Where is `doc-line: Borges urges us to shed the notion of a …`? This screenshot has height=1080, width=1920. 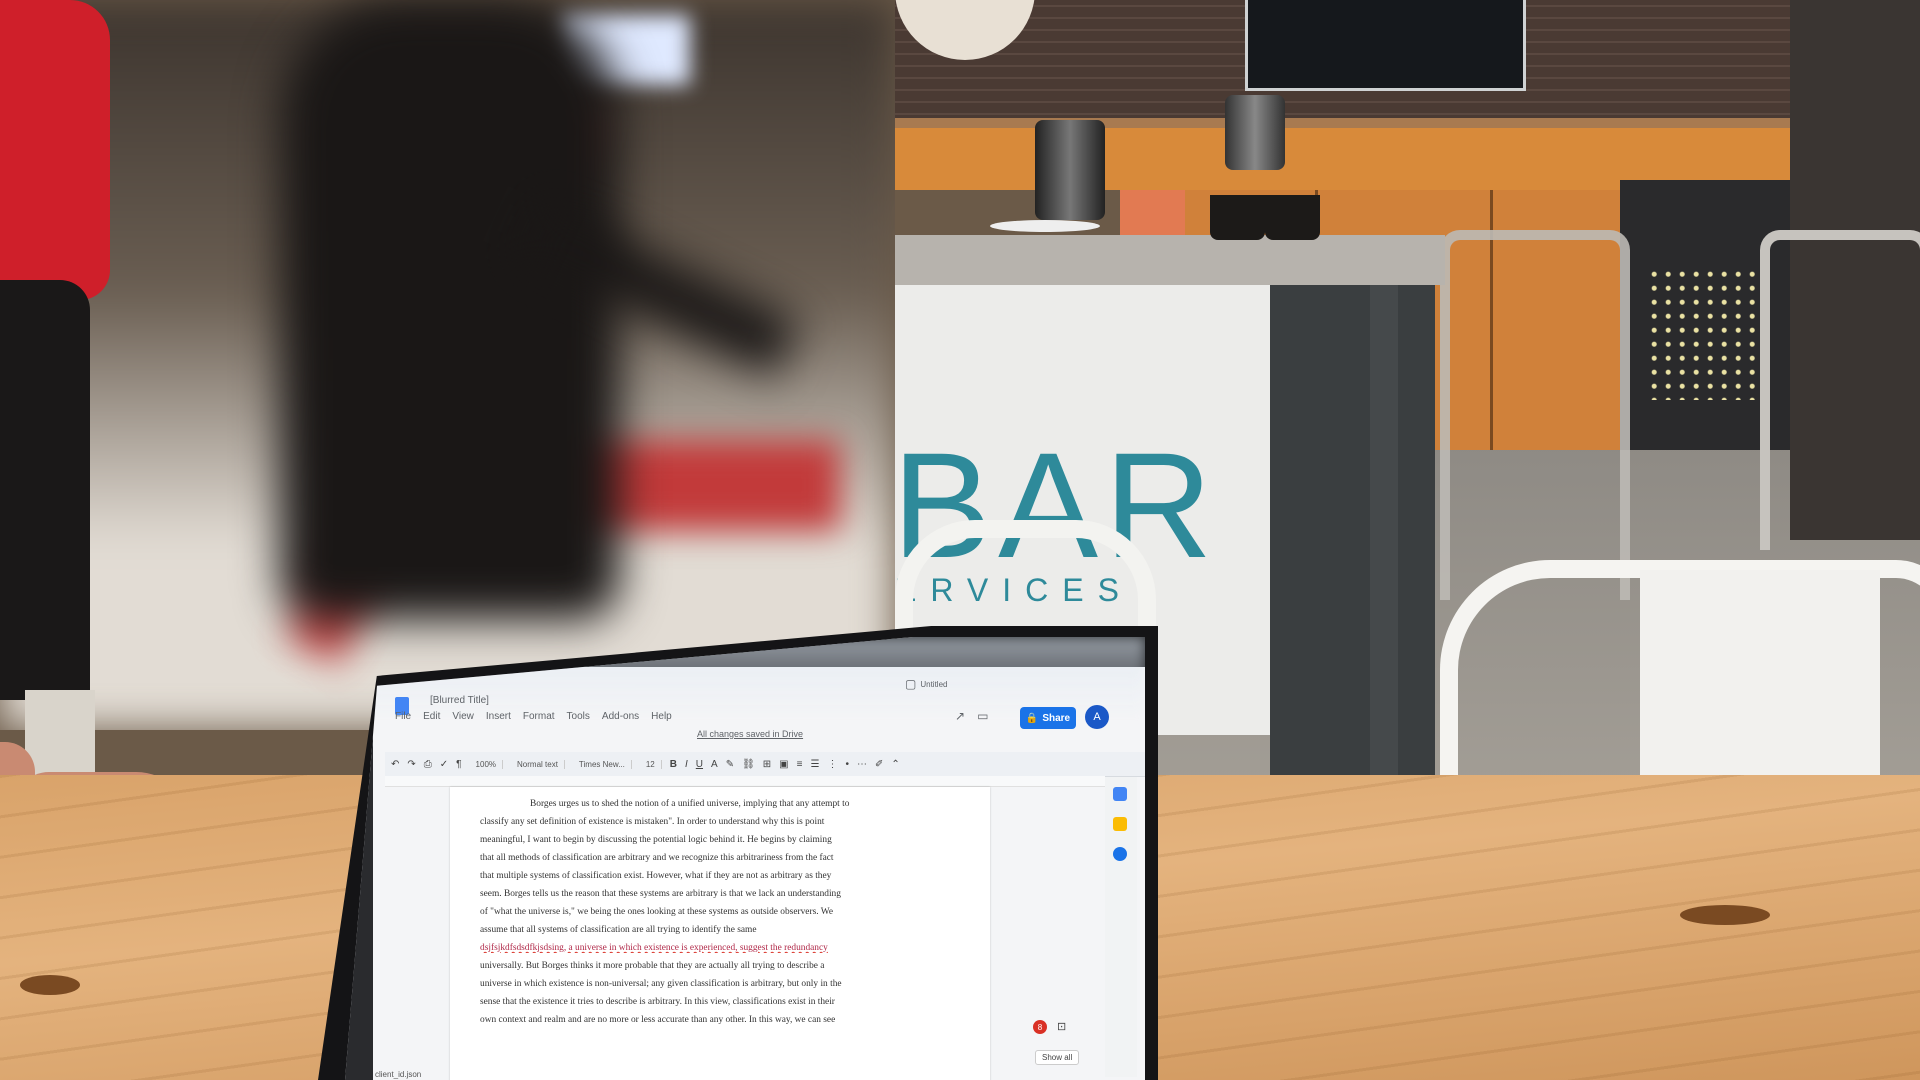 doc-line: Borges urges us to shed the notion of a … is located at coordinates (690, 804).